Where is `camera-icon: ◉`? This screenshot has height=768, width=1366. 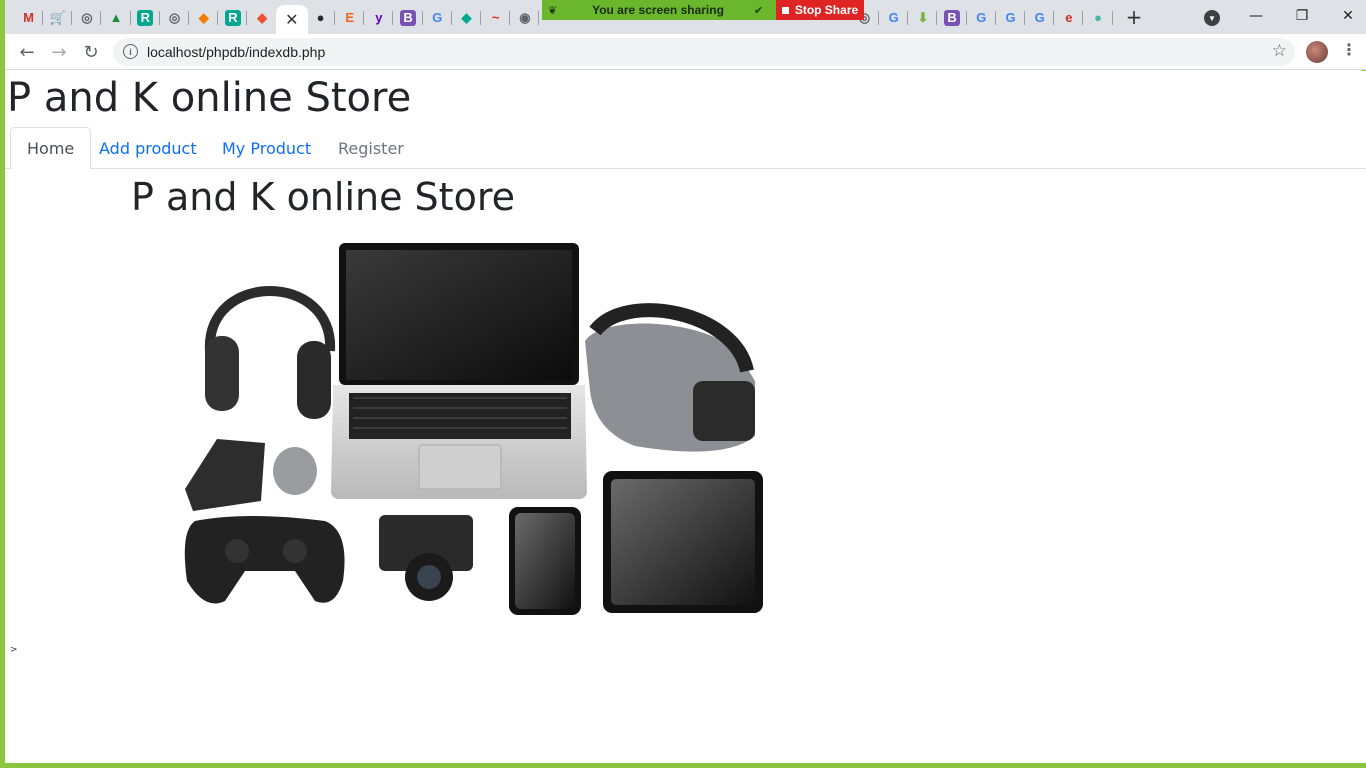 camera-icon: ◉ is located at coordinates (525, 17).